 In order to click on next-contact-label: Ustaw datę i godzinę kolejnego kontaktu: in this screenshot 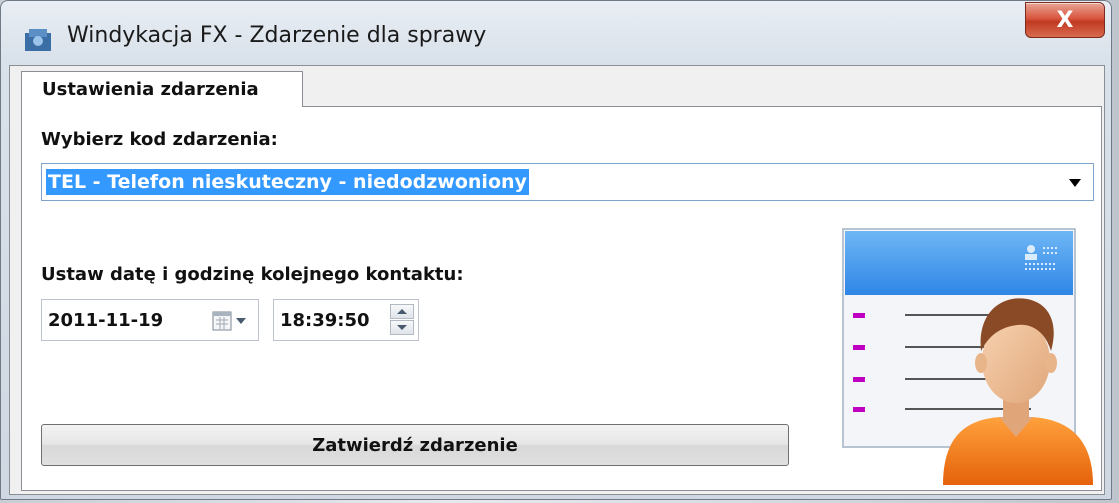, I will do `click(252, 274)`.